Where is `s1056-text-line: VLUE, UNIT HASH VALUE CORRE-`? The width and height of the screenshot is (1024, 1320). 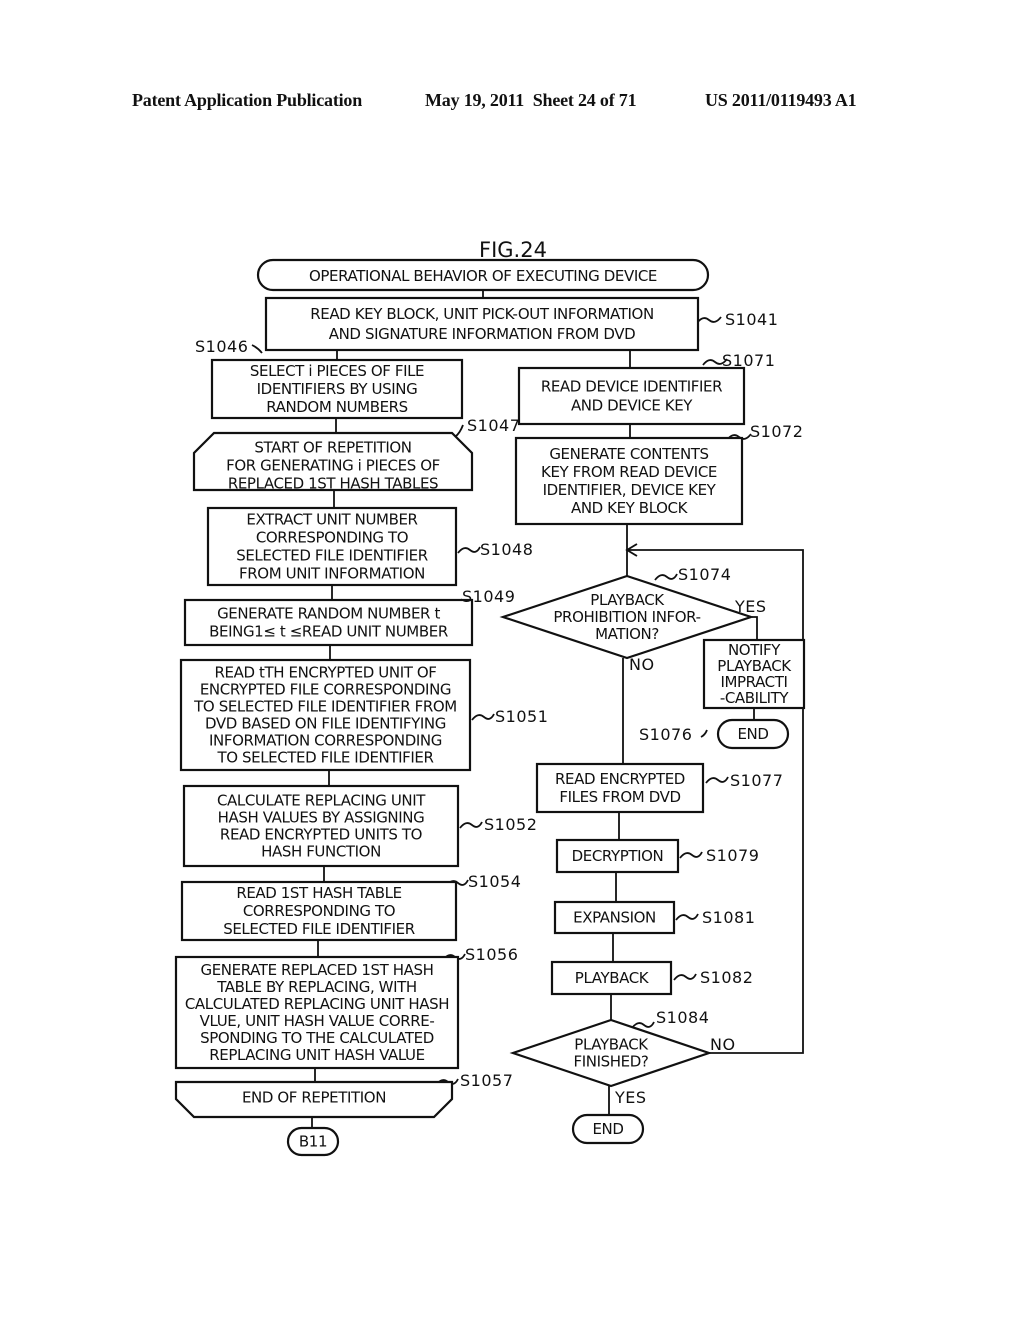
s1056-text-line: VLUE, UNIT HASH VALUE CORRE- is located at coordinates (317, 1021).